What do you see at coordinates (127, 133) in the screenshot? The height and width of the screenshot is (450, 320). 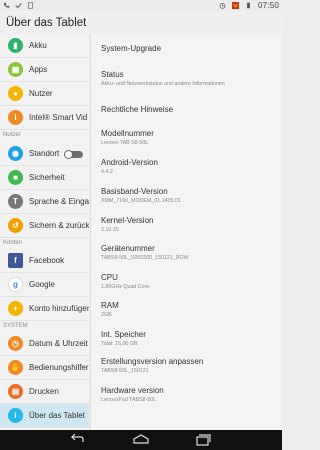 I see `detail-title: Modellnummer` at bounding box center [127, 133].